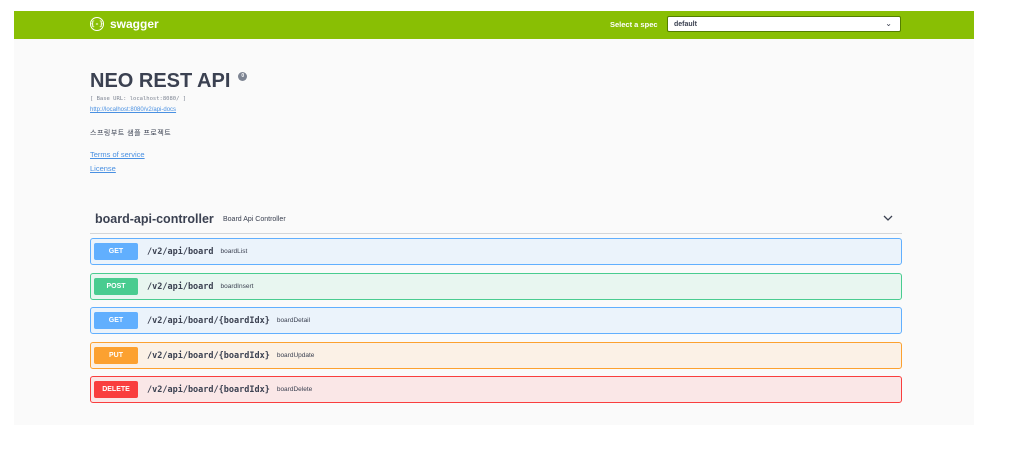 The width and height of the screenshot is (1011, 460). Describe the element at coordinates (685, 24) in the screenshot. I see `spec-select-value: default` at that location.